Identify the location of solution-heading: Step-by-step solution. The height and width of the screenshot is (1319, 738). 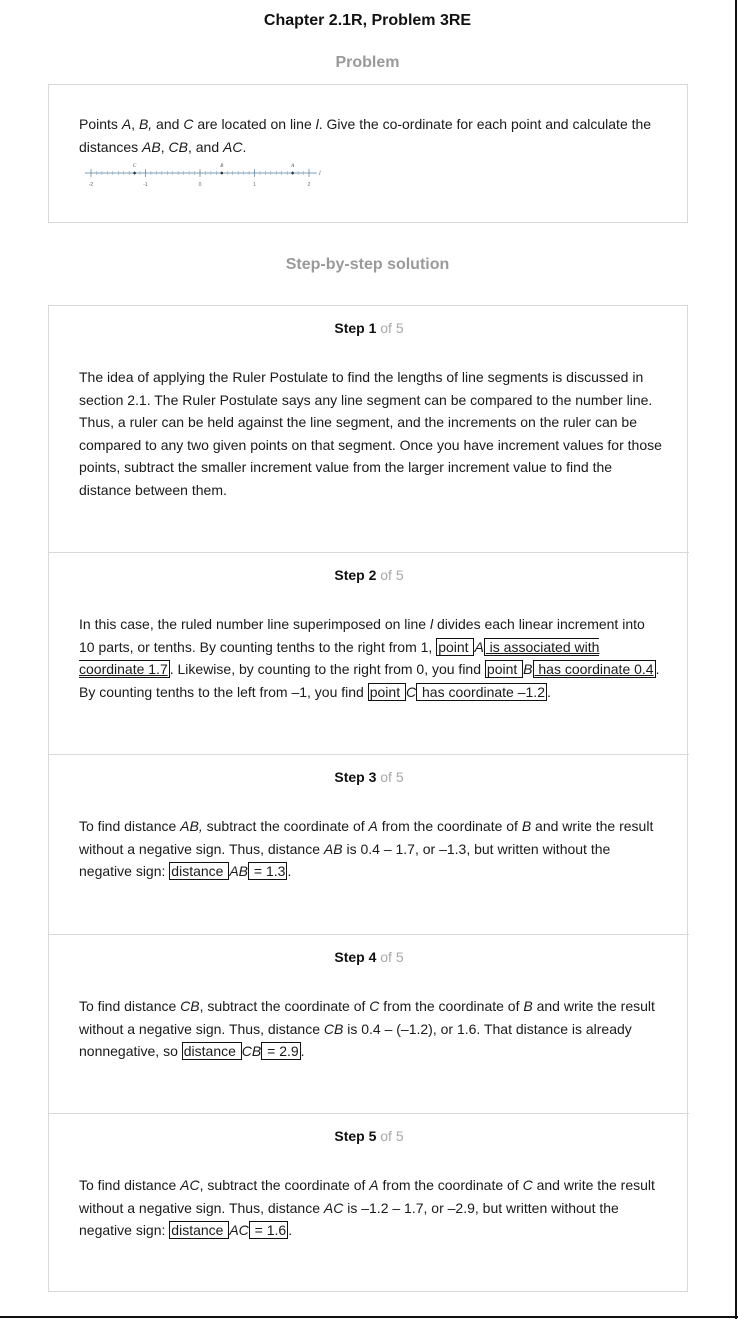
(367, 264).